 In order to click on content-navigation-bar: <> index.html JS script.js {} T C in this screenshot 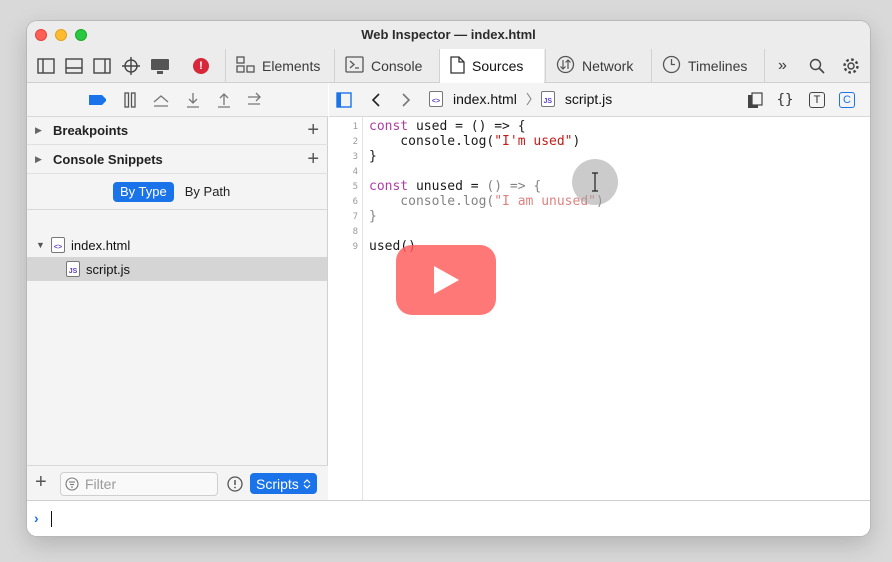, I will do `click(599, 100)`.